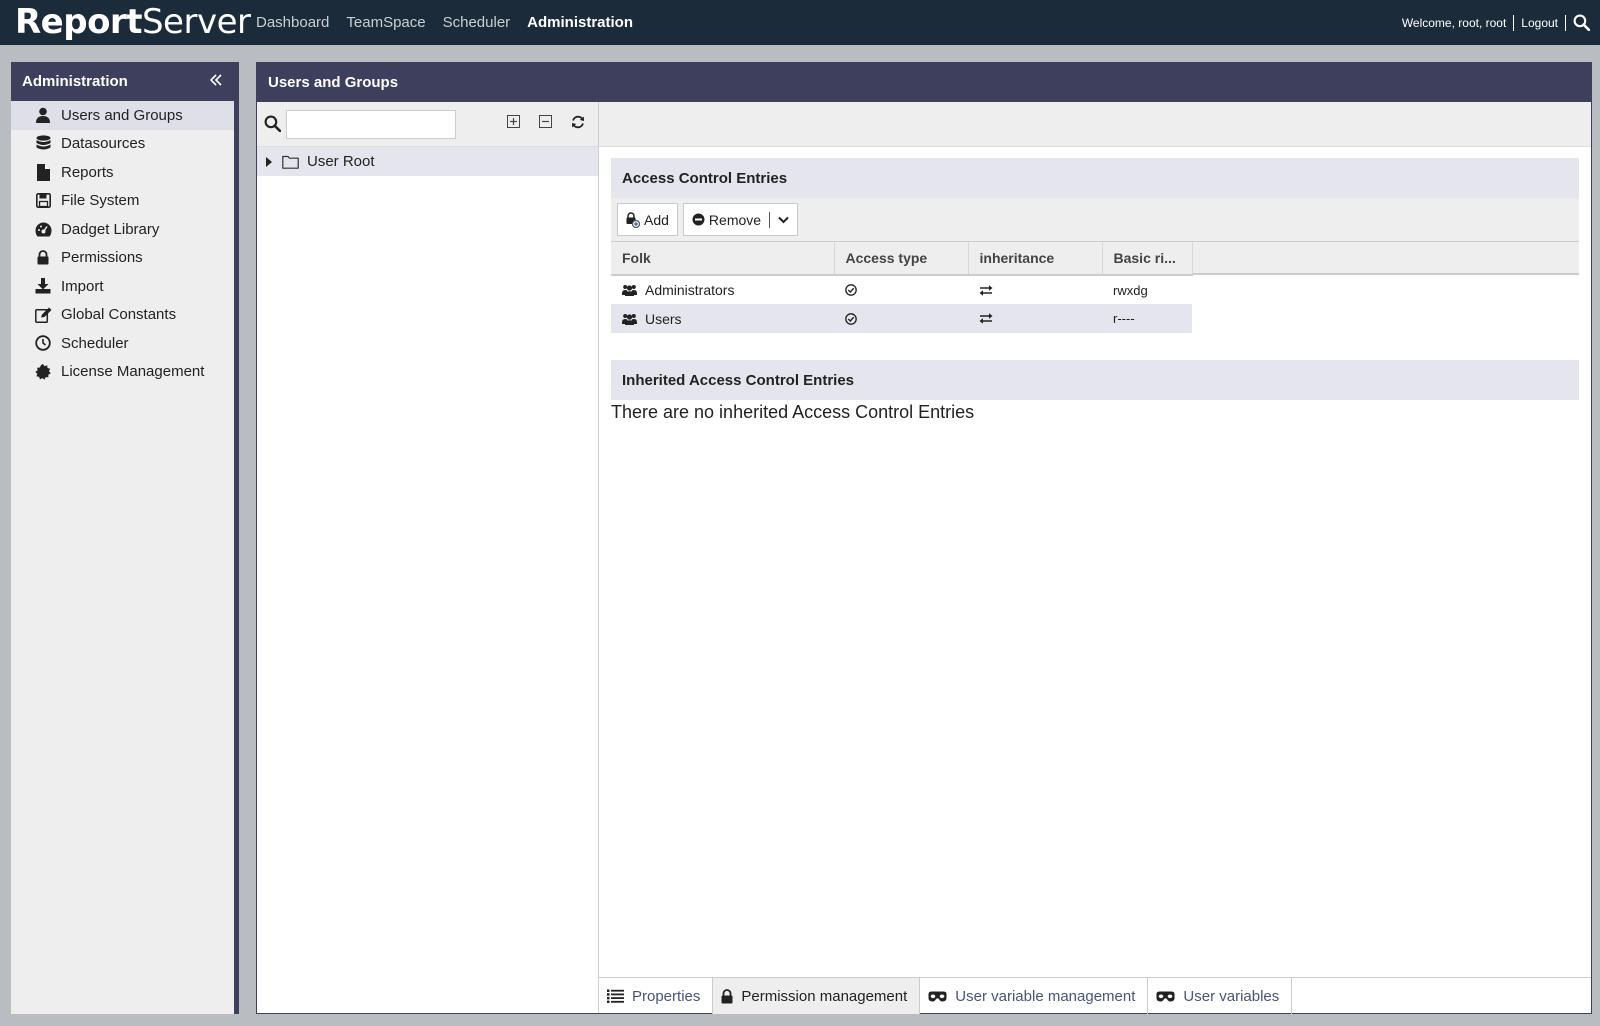 The width and height of the screenshot is (1600, 1026). Describe the element at coordinates (1385, 258) in the screenshot. I see `column-header-filler` at that location.